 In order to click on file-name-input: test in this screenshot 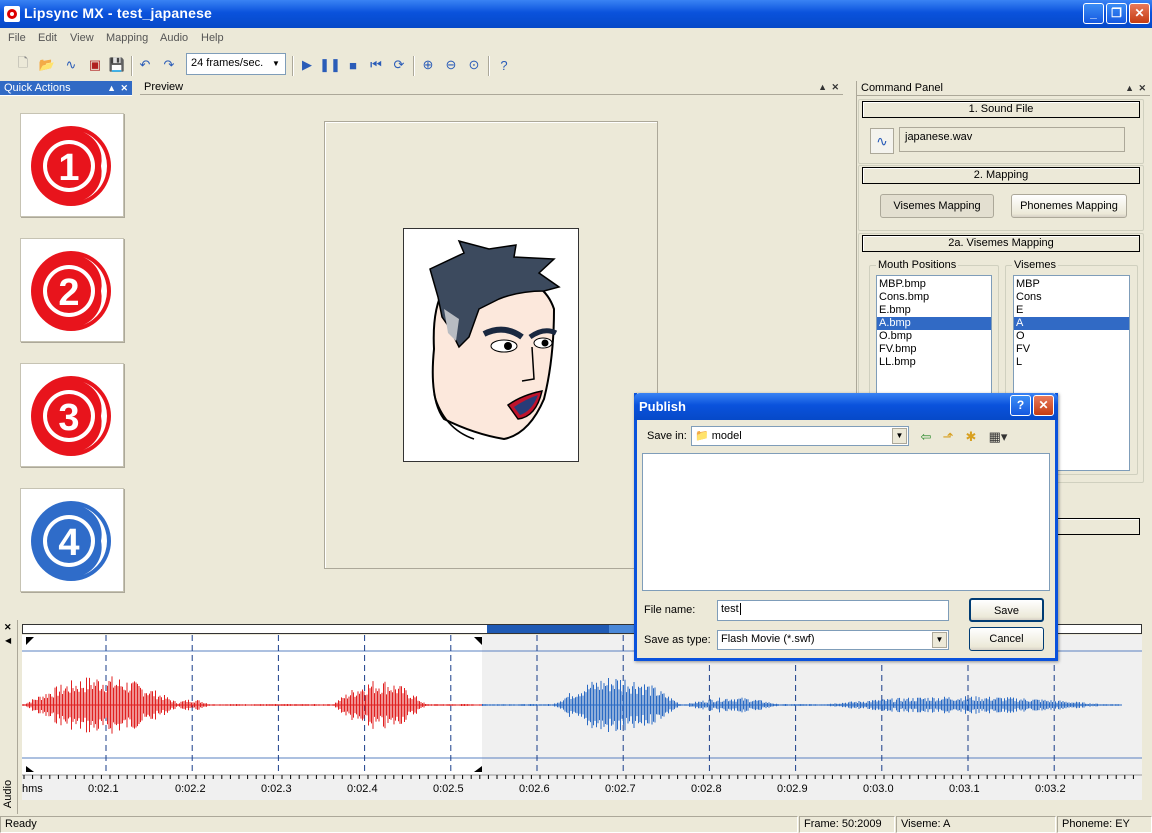, I will do `click(833, 610)`.